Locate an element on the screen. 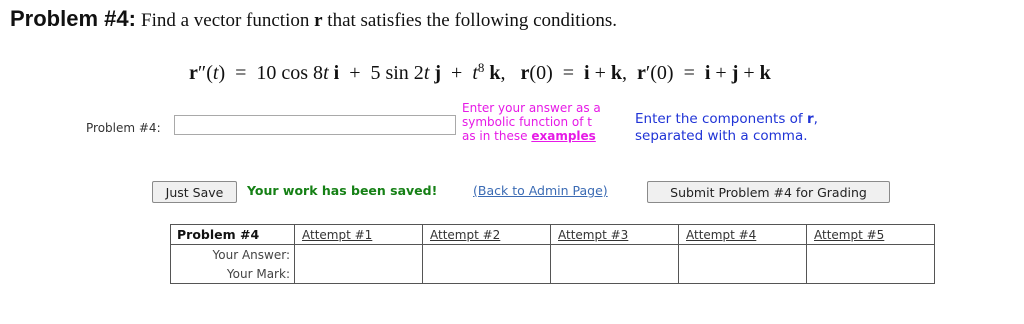 The height and width of the screenshot is (324, 1024). answer-input is located at coordinates (315, 125).